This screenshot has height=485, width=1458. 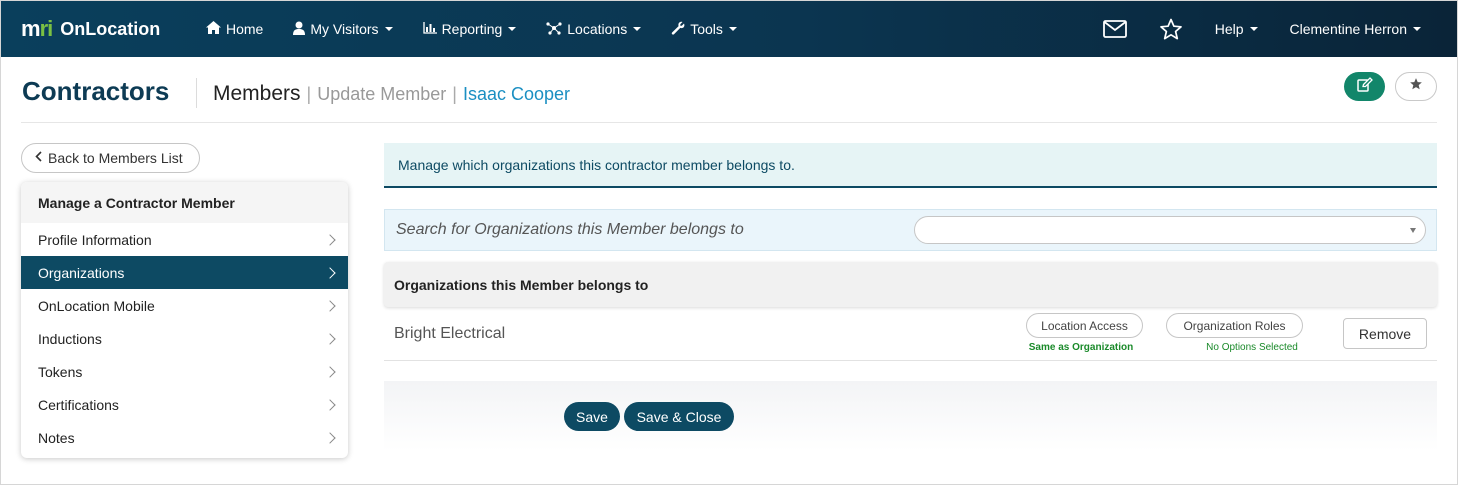 What do you see at coordinates (95, 239) in the screenshot?
I see `sidebar-item-label: Profile Information` at bounding box center [95, 239].